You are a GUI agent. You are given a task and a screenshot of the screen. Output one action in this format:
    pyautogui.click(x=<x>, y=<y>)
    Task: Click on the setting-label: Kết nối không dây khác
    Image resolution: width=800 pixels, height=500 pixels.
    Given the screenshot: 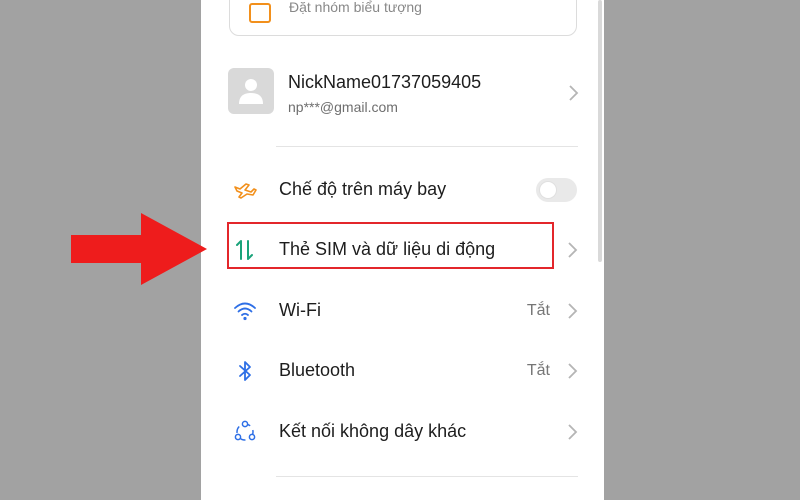 What is the action you would take?
    pyautogui.click(x=373, y=431)
    